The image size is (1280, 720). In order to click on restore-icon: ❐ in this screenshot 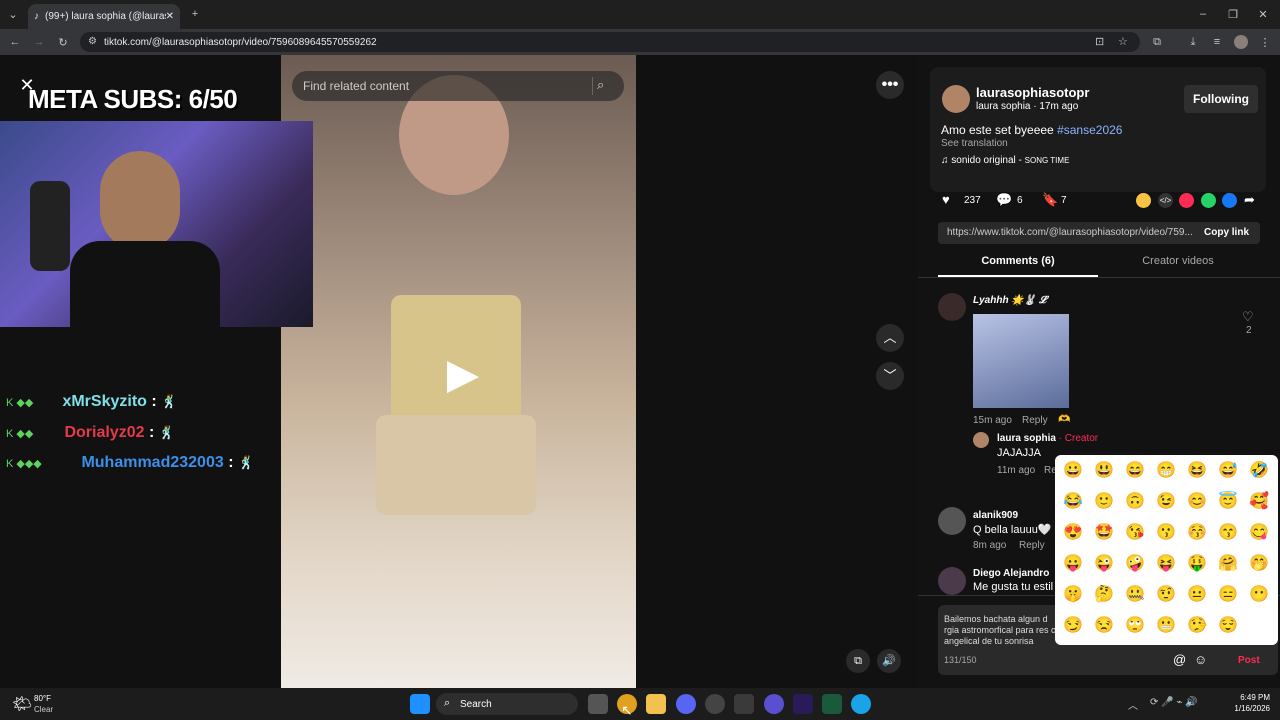, I will do `click(1233, 14)`.